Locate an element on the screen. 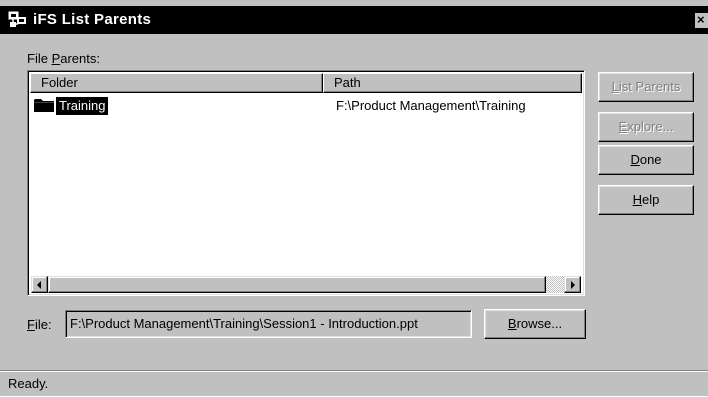 Image resolution: width=708 pixels, height=397 pixels. scroll-left-button is located at coordinates (39, 284).